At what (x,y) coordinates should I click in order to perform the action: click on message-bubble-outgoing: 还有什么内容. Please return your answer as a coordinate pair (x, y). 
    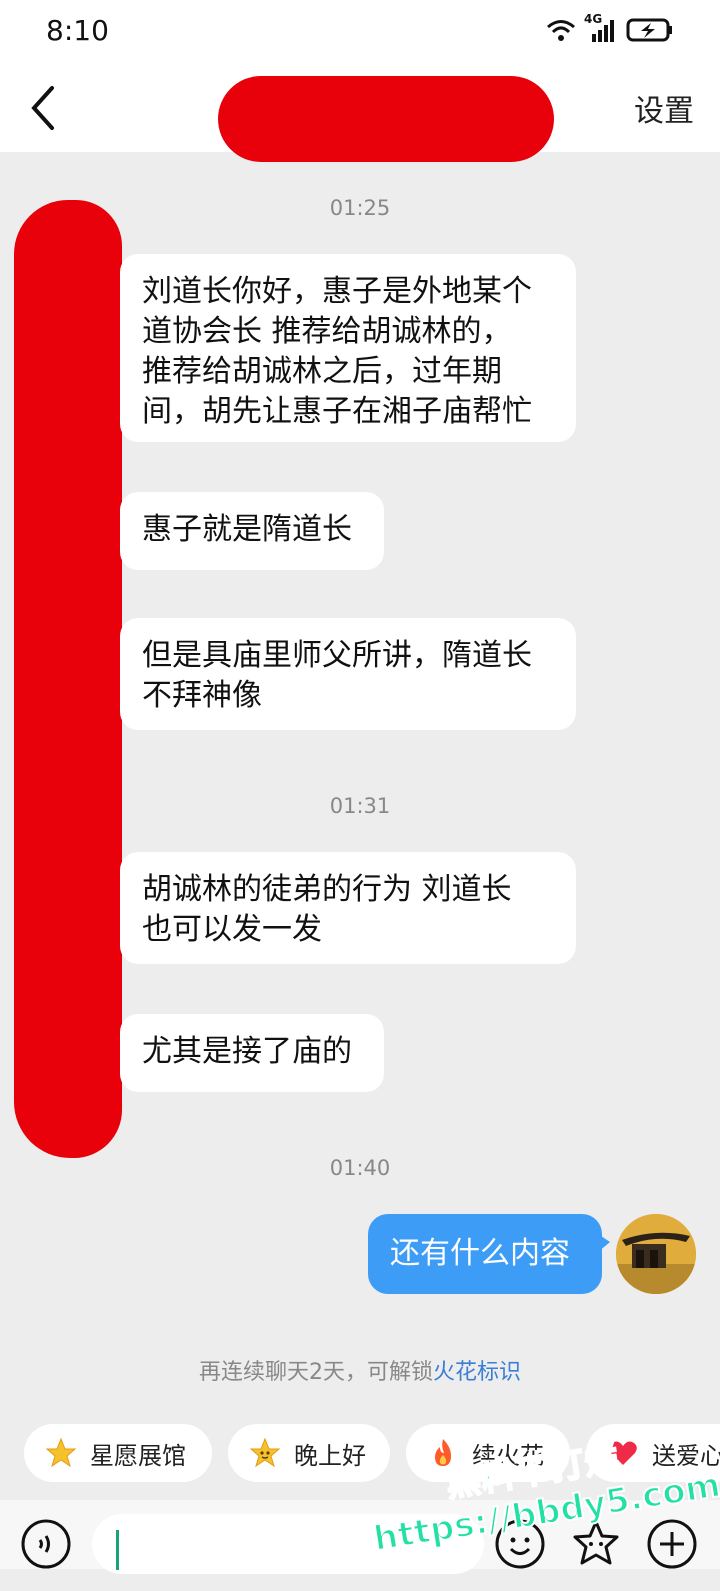
    Looking at the image, I should click on (485, 1254).